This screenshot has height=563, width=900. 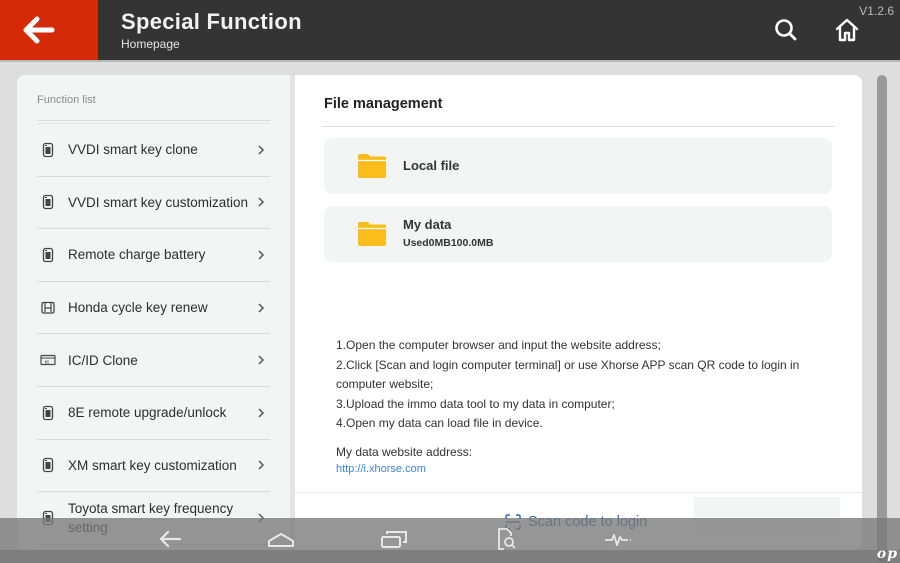 I want to click on version-label: V1.2.6, so click(x=876, y=11).